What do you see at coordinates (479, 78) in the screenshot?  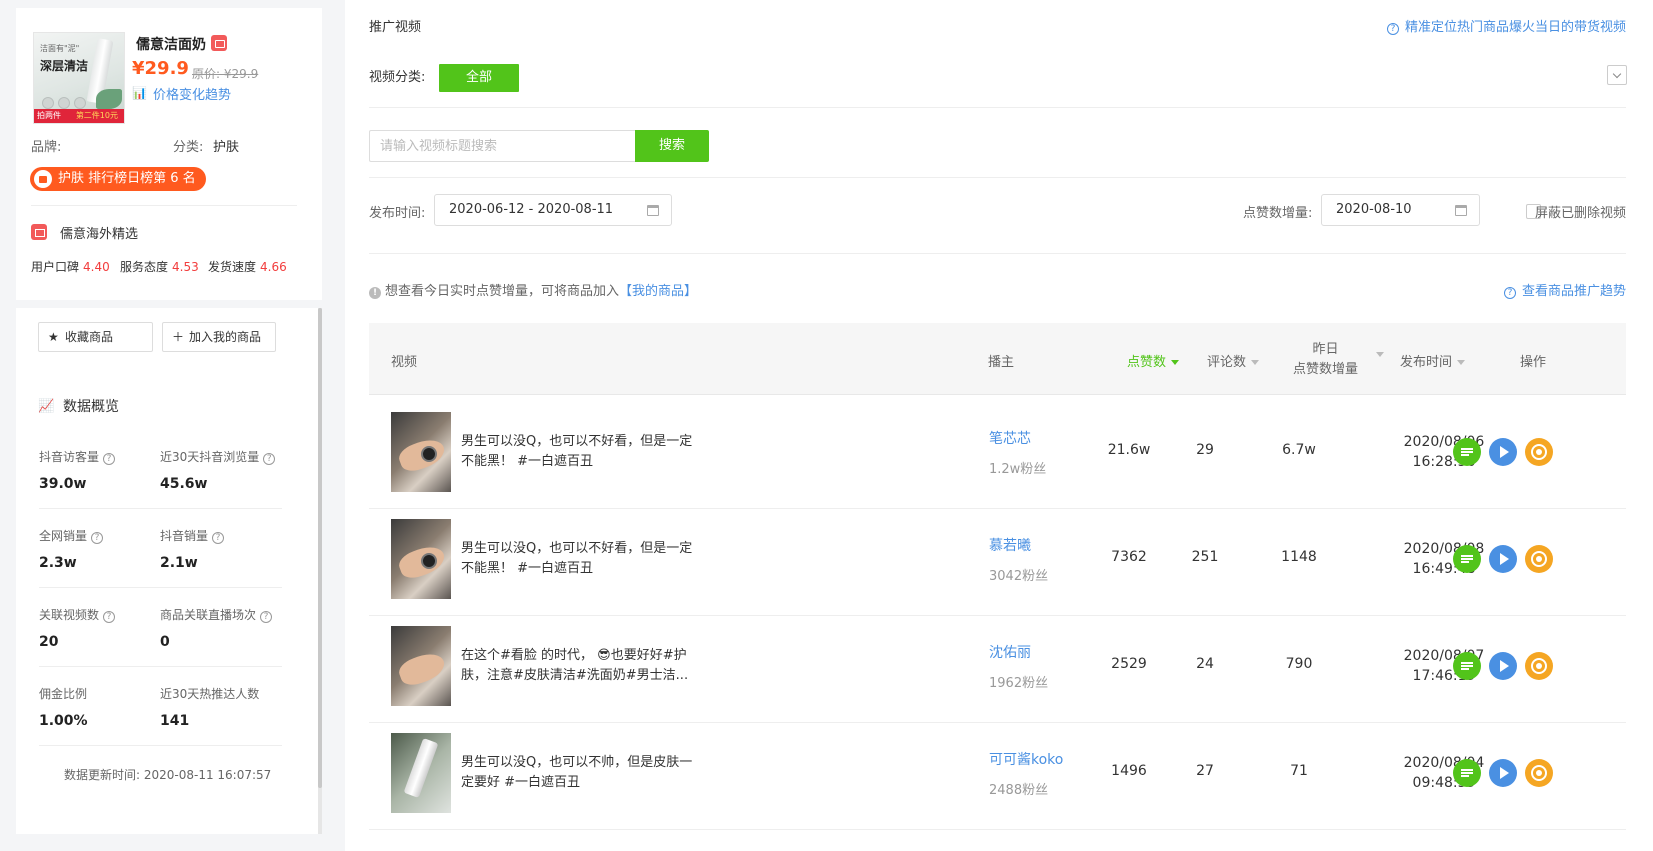 I see `category-chip-all: 全部` at bounding box center [479, 78].